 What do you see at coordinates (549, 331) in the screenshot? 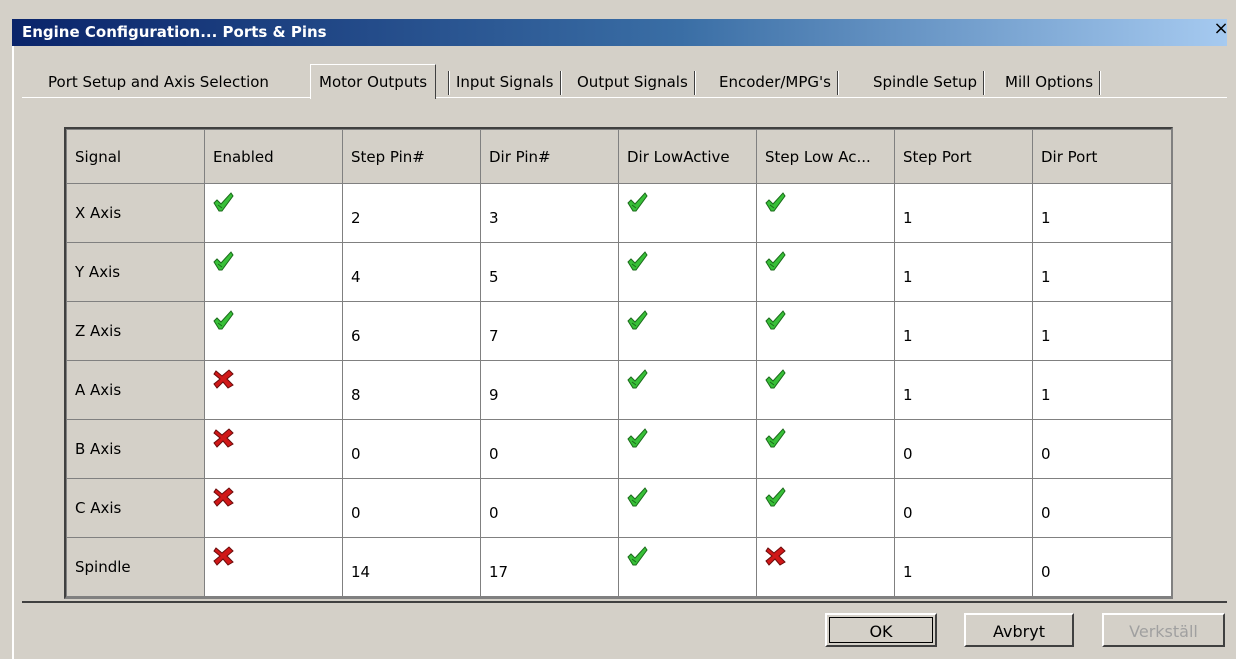
I see `cell-dir-pin: 7` at bounding box center [549, 331].